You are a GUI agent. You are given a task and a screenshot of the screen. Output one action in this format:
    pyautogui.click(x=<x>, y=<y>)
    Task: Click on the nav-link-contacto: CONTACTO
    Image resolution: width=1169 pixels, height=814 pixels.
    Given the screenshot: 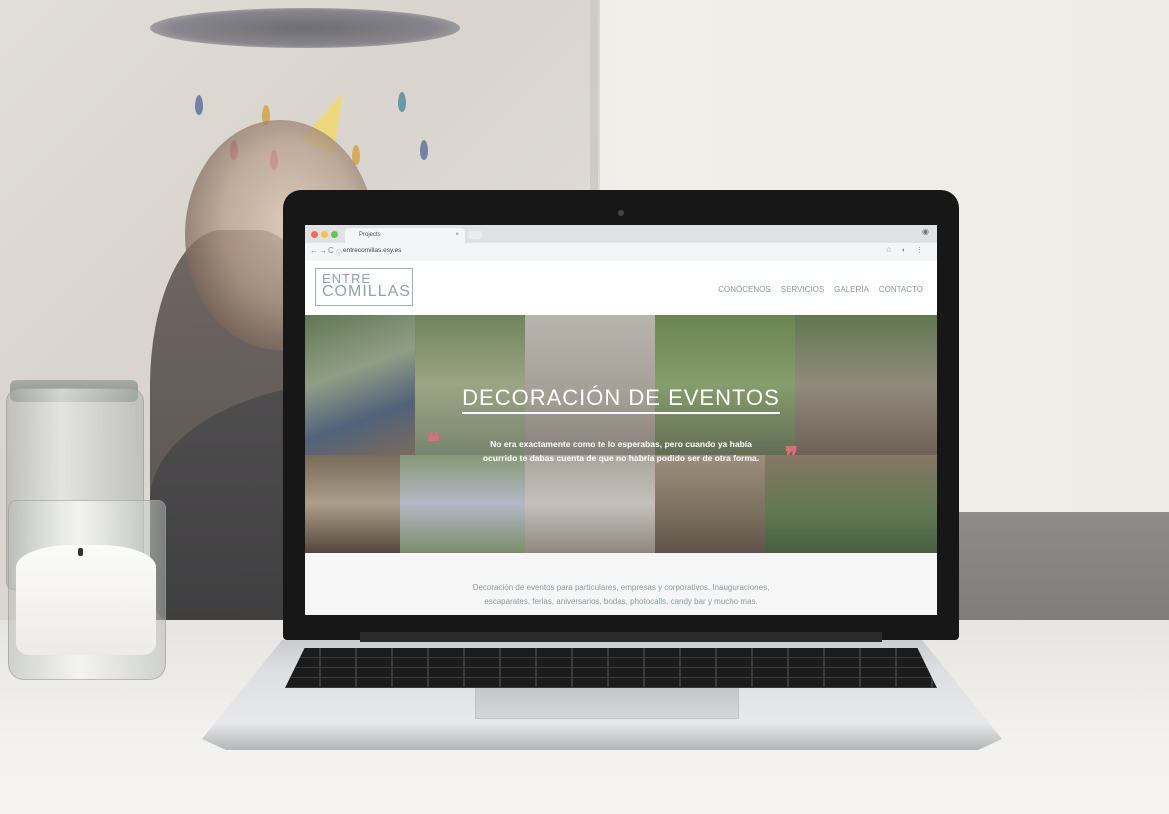 What is the action you would take?
    pyautogui.click(x=901, y=289)
    